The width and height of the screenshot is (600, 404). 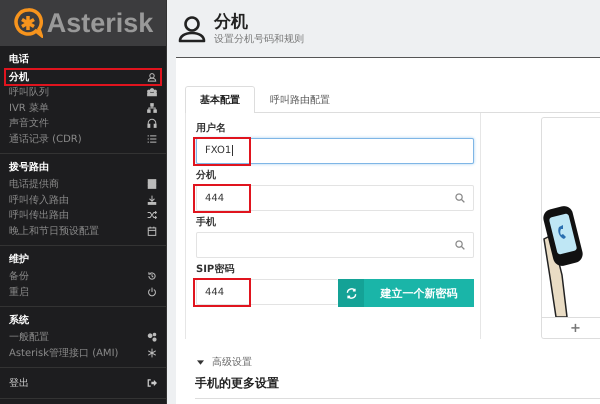 What do you see at coordinates (152, 107) in the screenshot?
I see `sitemap-icon` at bounding box center [152, 107].